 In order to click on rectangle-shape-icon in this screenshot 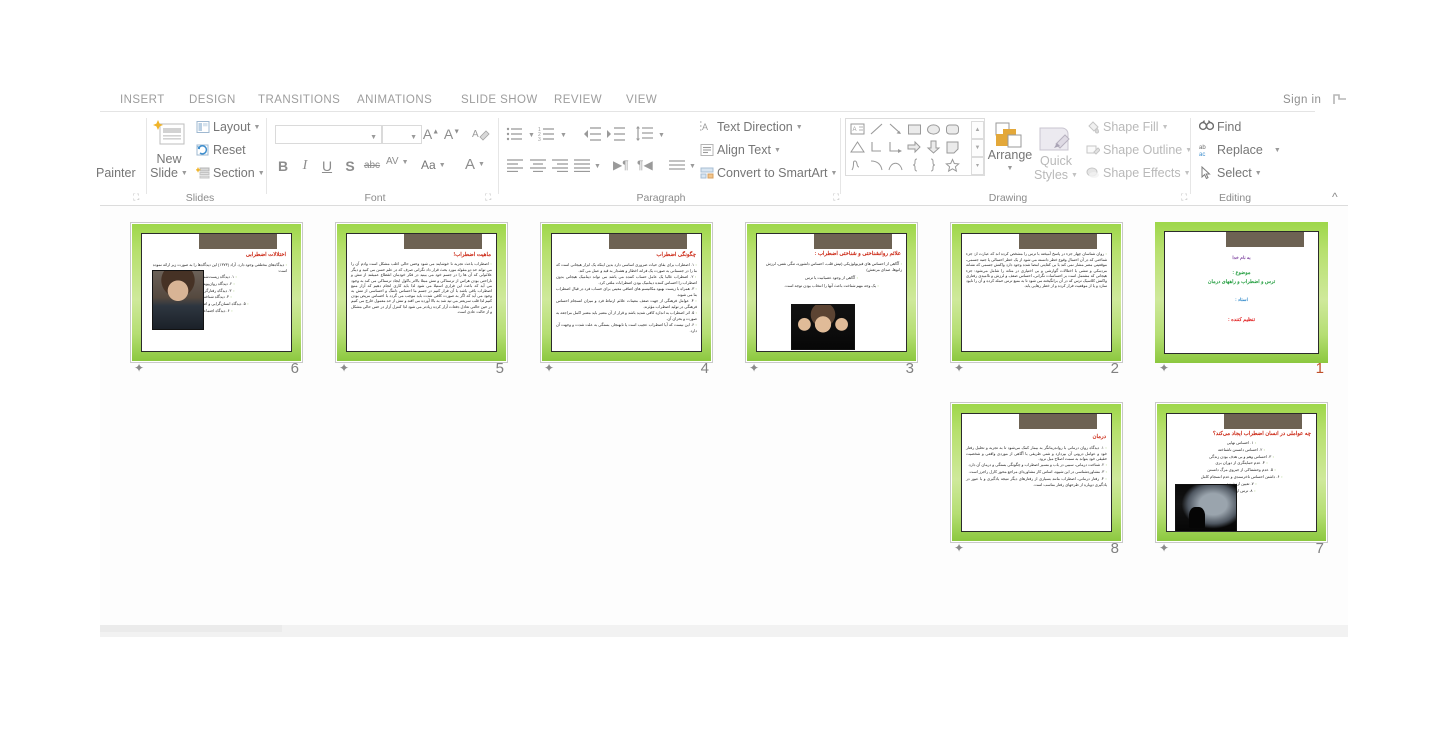, I will do `click(914, 129)`.